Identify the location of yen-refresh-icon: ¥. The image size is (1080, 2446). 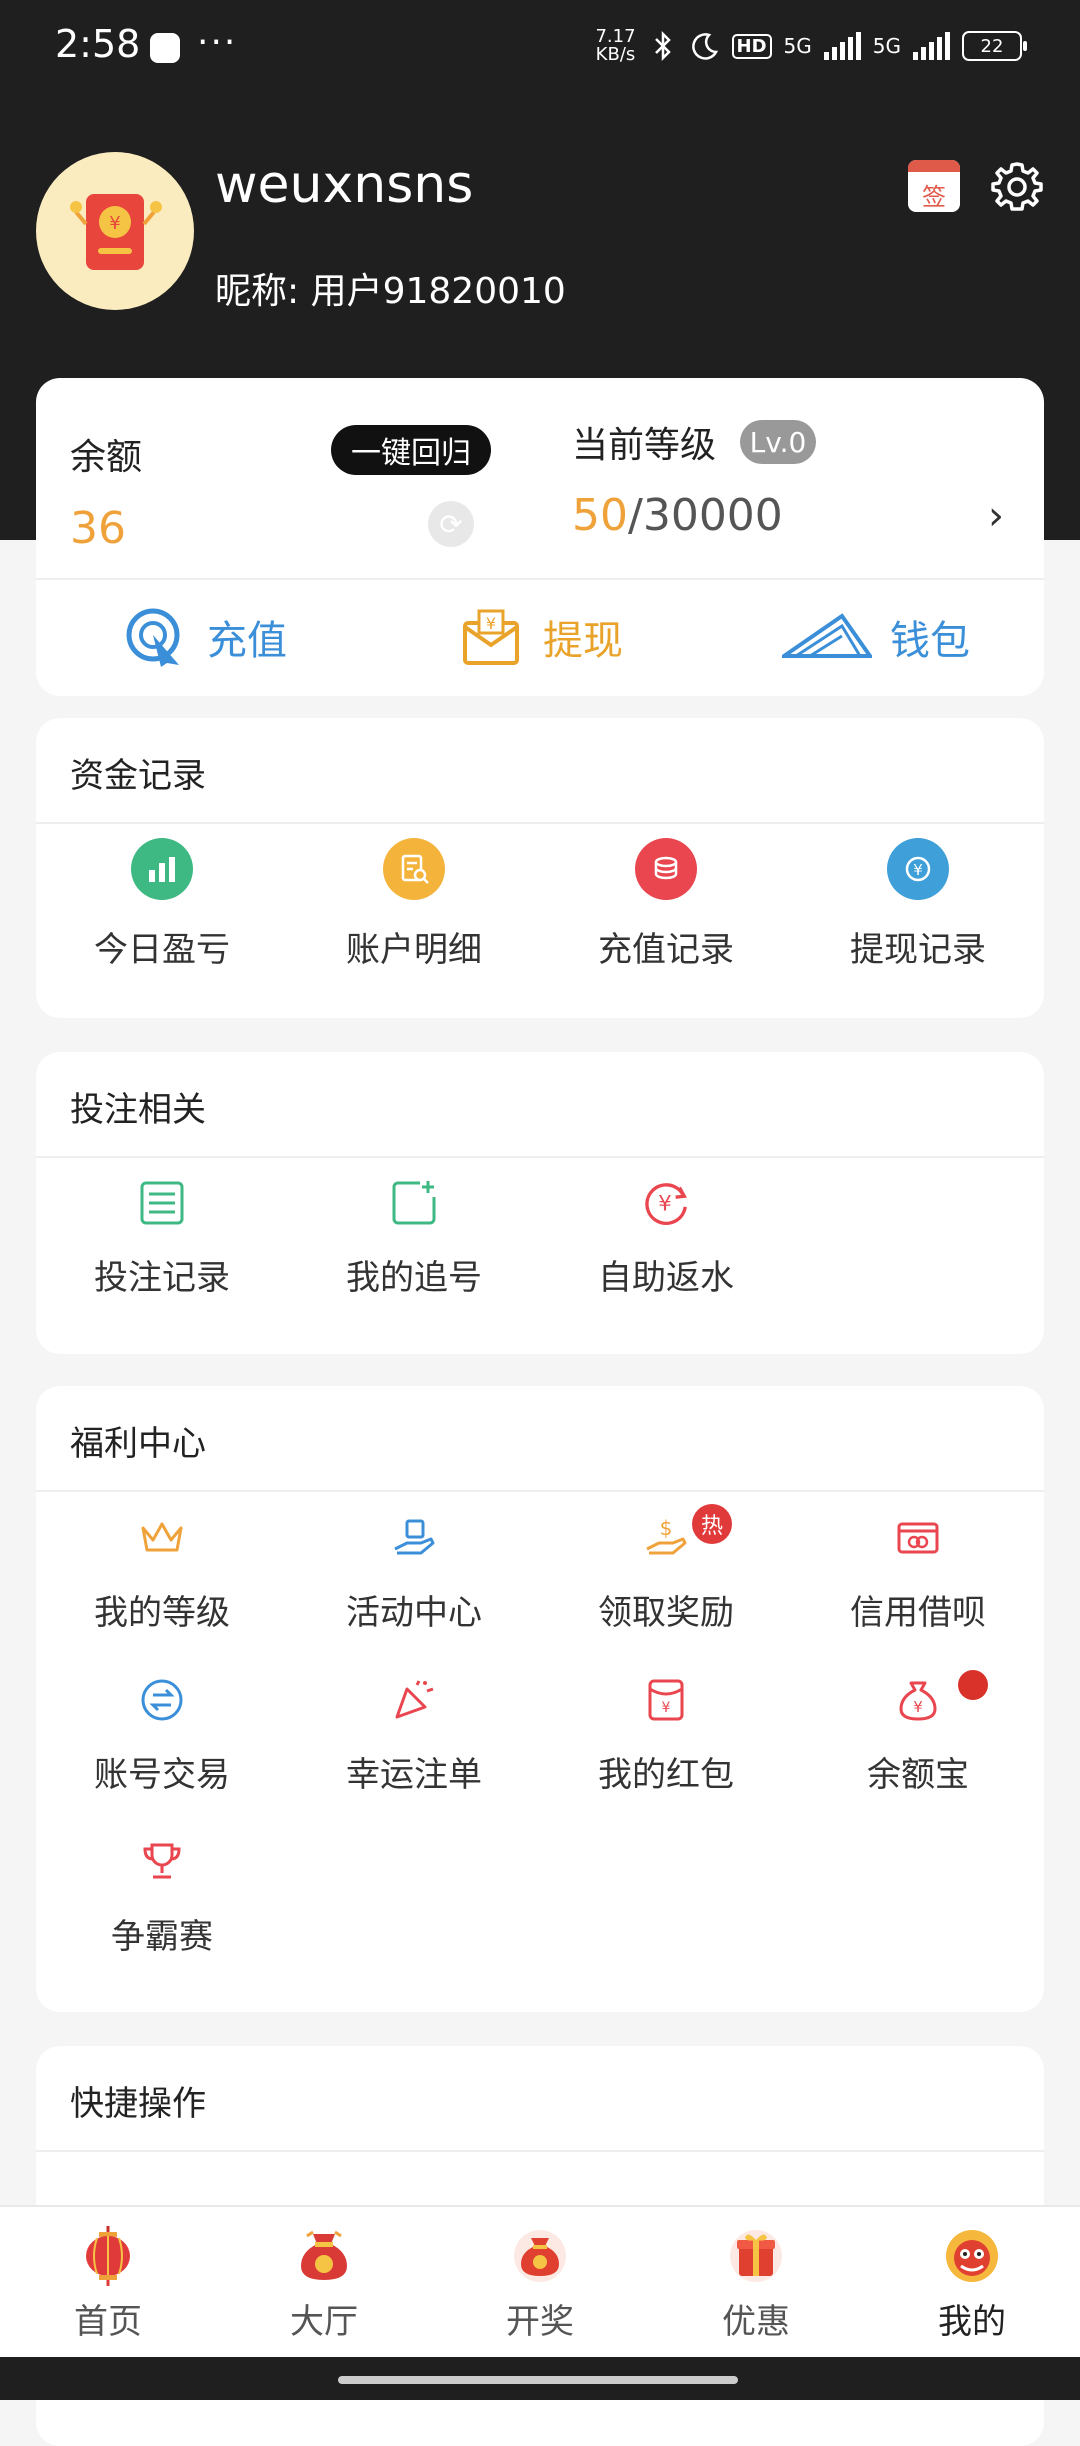
(666, 1203).